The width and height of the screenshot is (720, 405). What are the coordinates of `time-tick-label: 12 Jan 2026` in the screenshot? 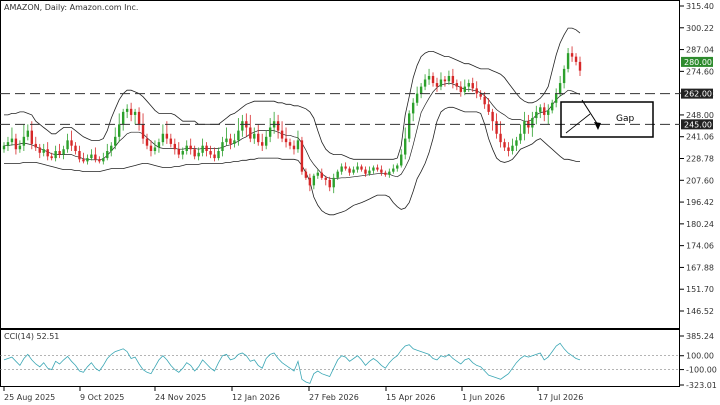 It's located at (256, 397).